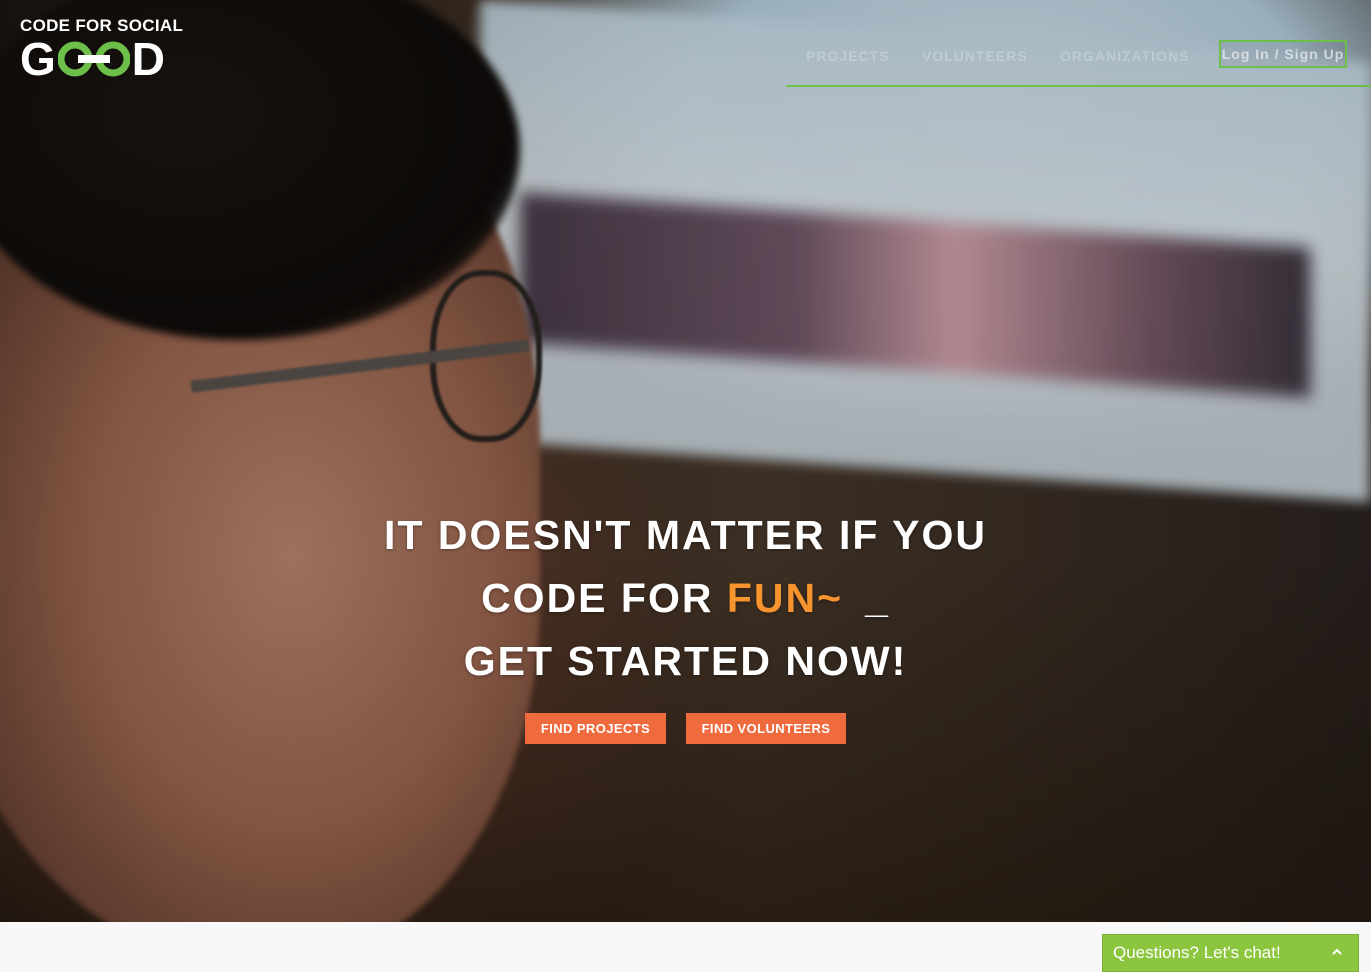 The image size is (1371, 972). I want to click on nav-organizations: ORGANIZATIONS, so click(1124, 56).